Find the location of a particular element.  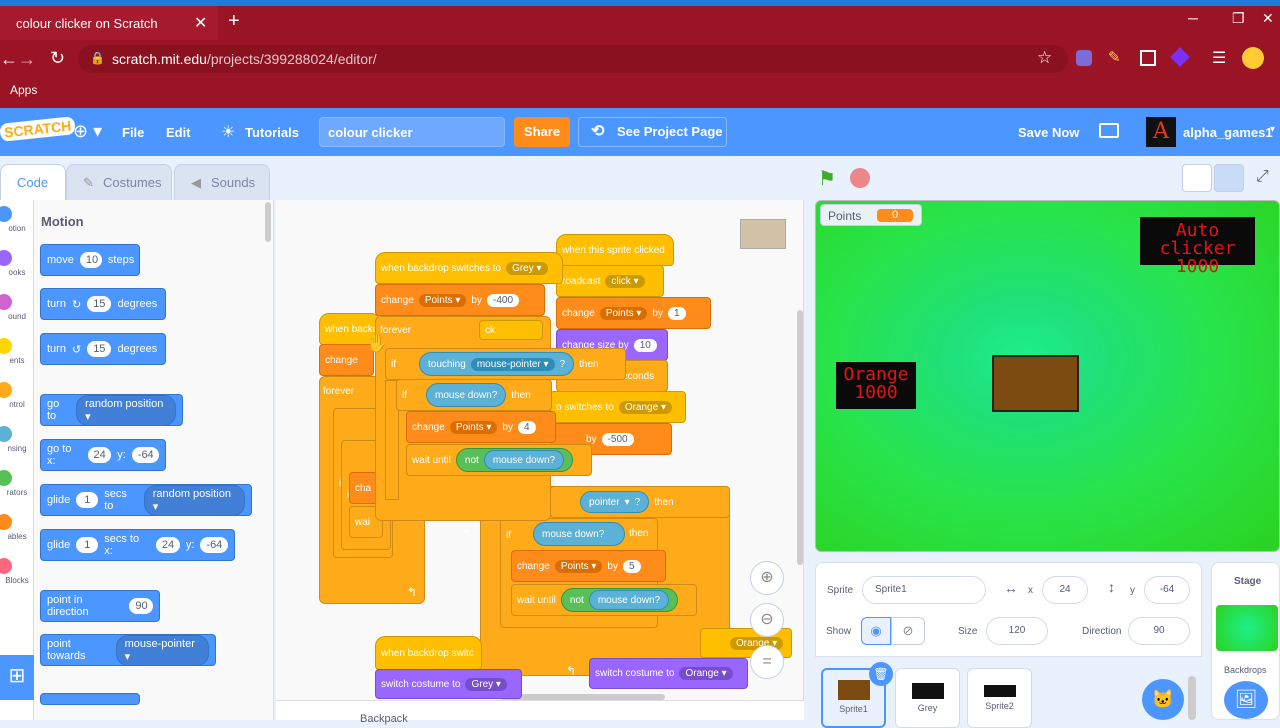

go-to-xy-block: go to x: 24 y: -64 is located at coordinates (103, 455).